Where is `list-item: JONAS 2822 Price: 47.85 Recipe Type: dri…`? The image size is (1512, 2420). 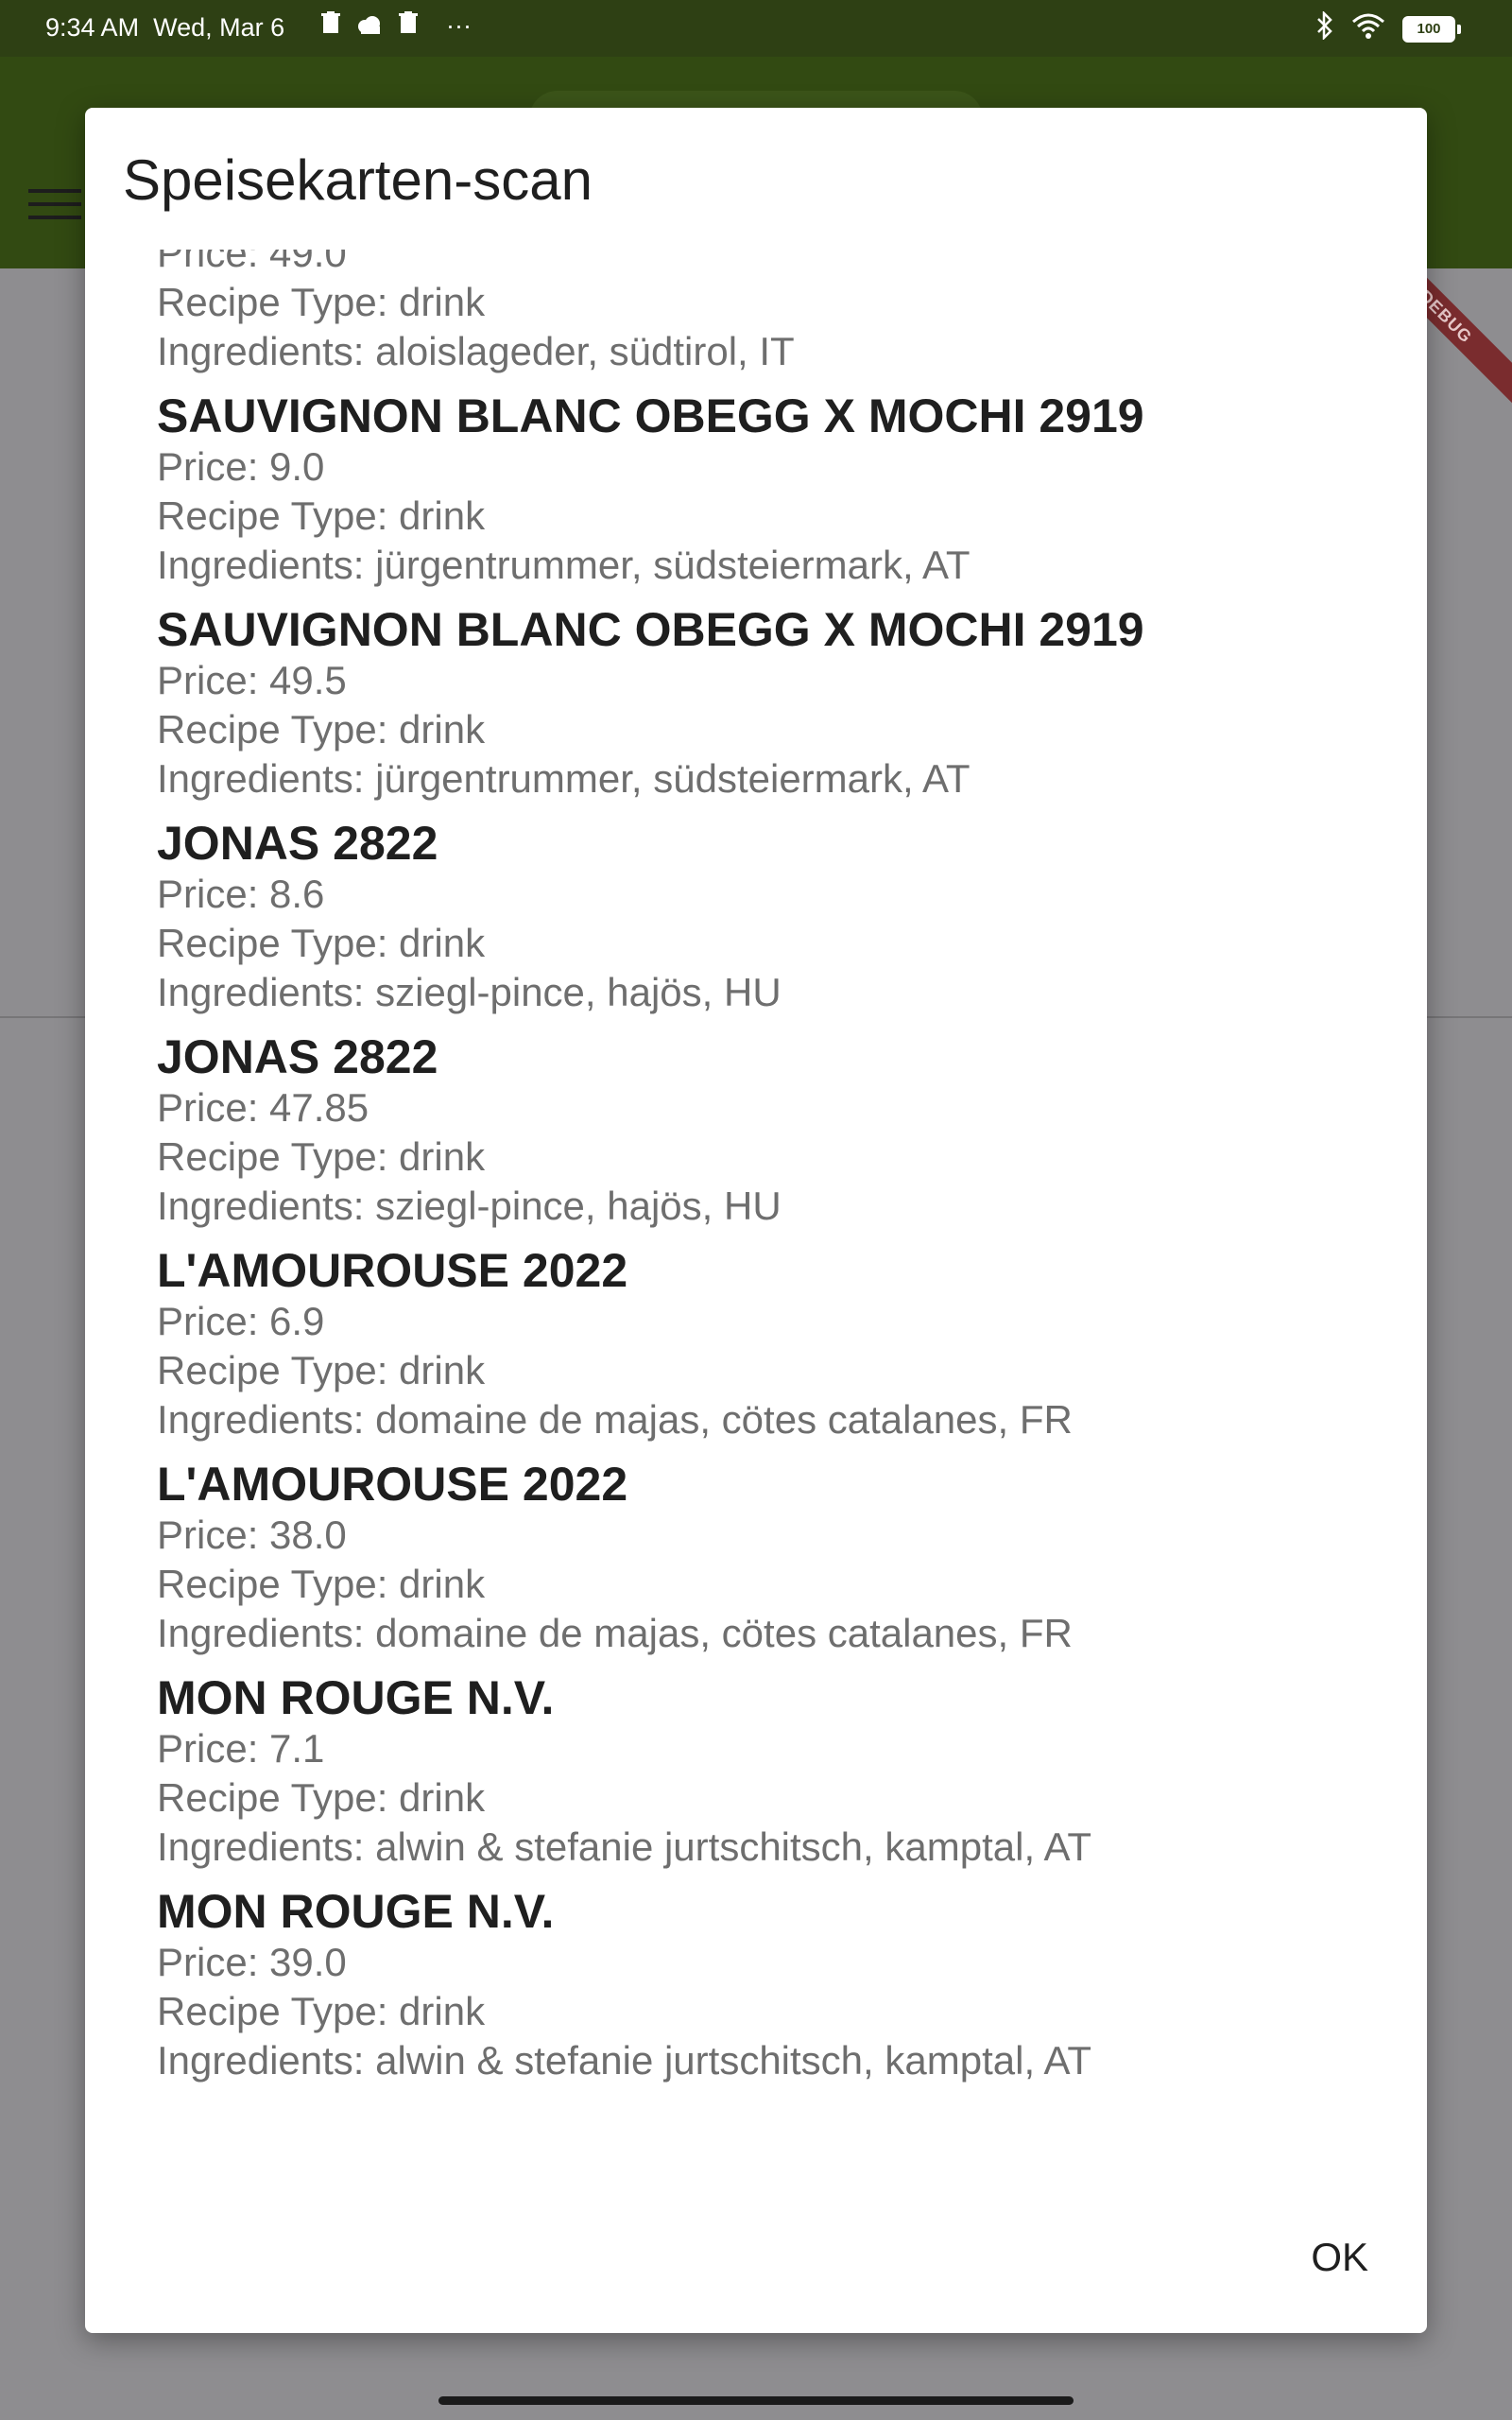
list-item: JONAS 2822 Price: 47.85 Recipe Type: dri… is located at coordinates (771, 1130).